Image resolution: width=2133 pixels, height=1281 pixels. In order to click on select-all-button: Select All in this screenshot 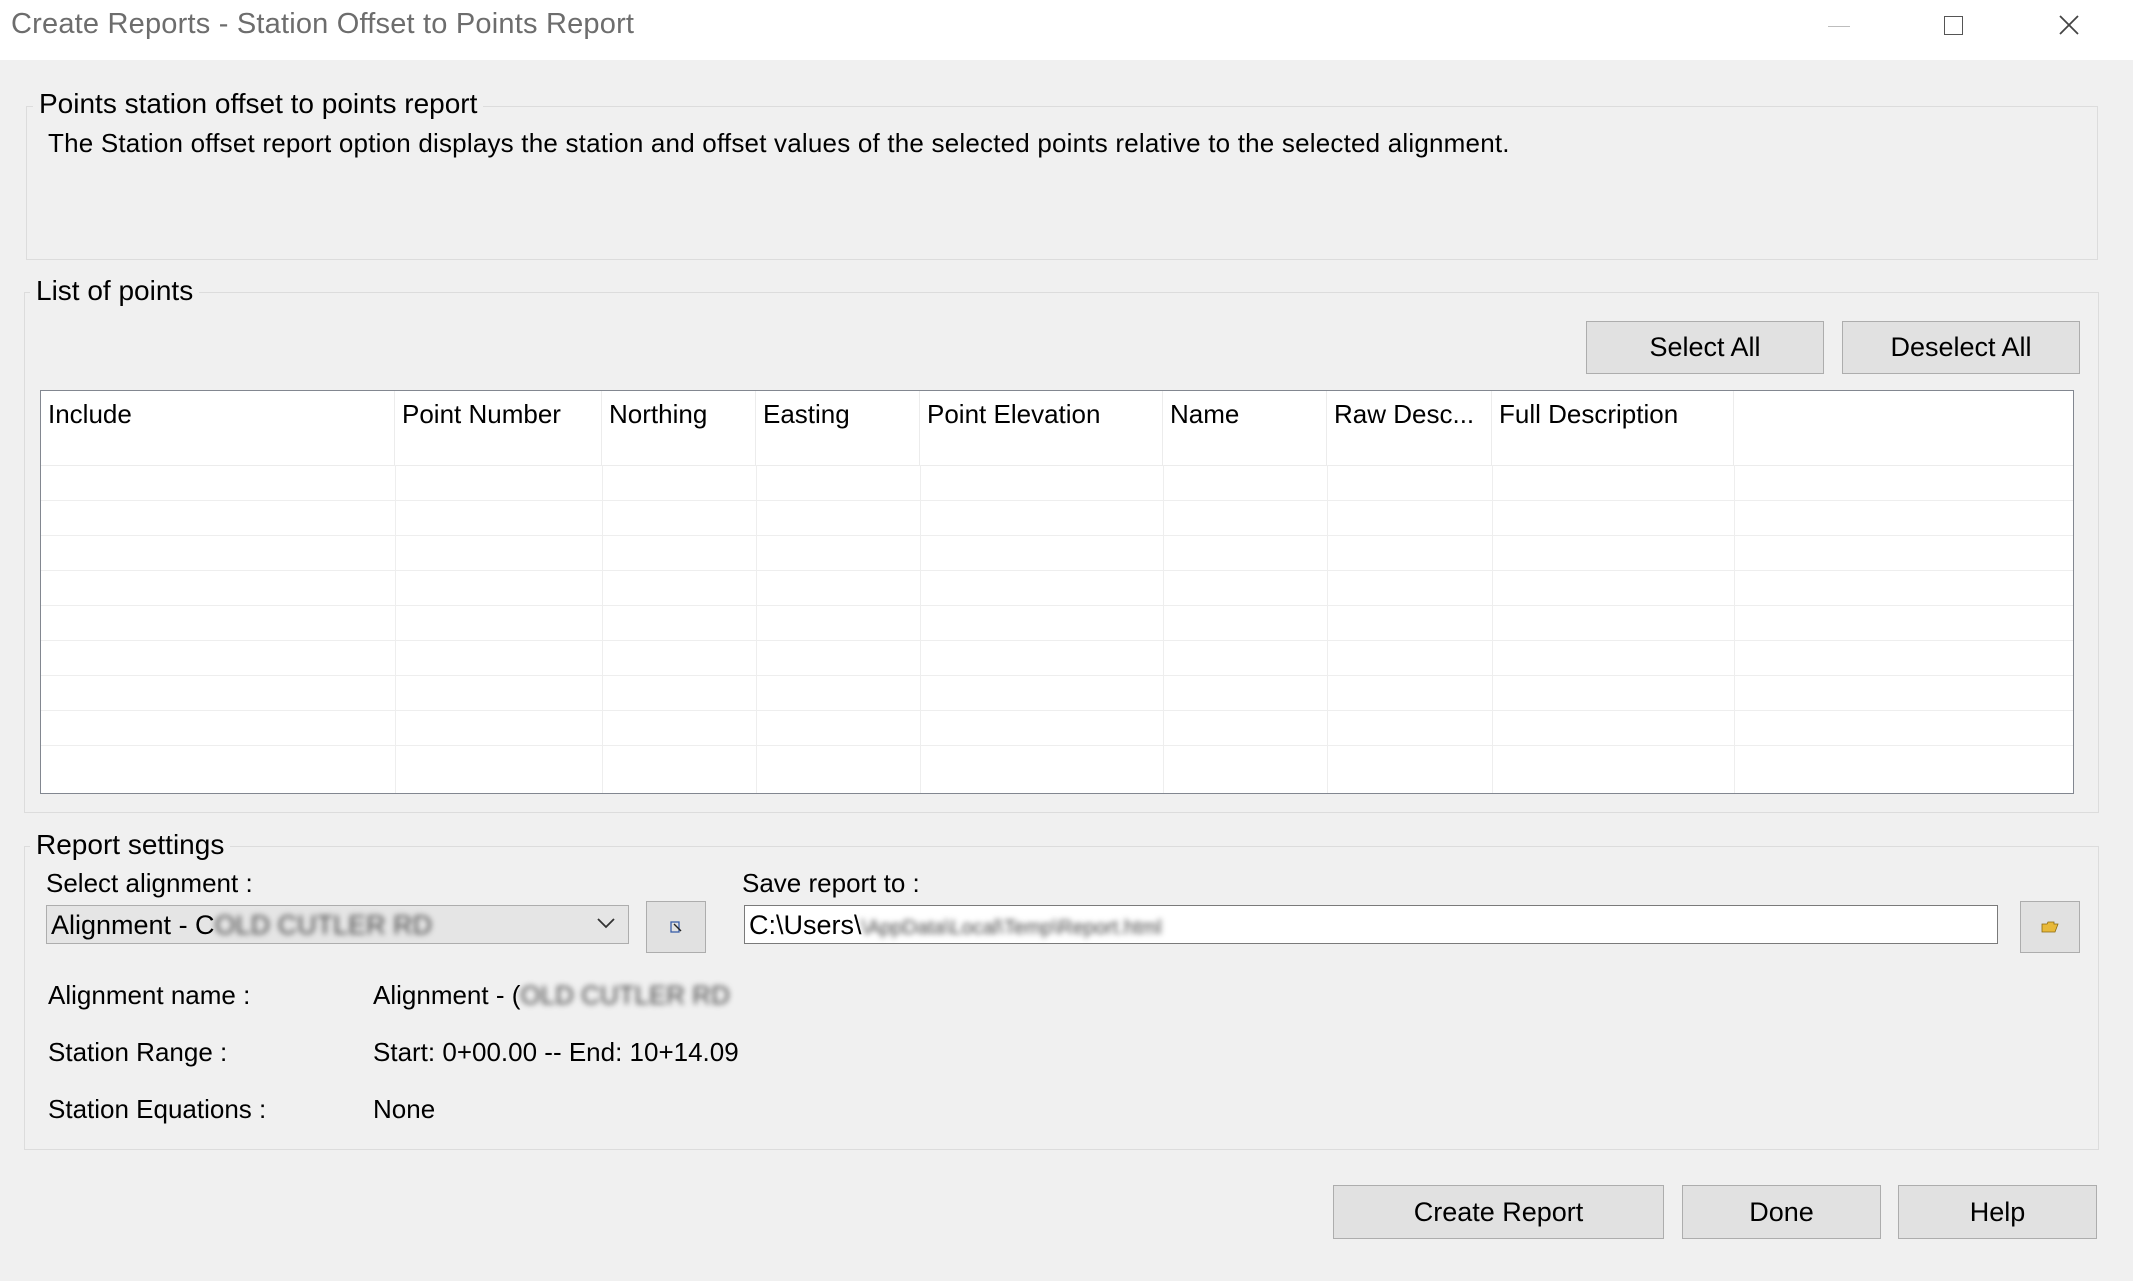, I will do `click(1705, 347)`.